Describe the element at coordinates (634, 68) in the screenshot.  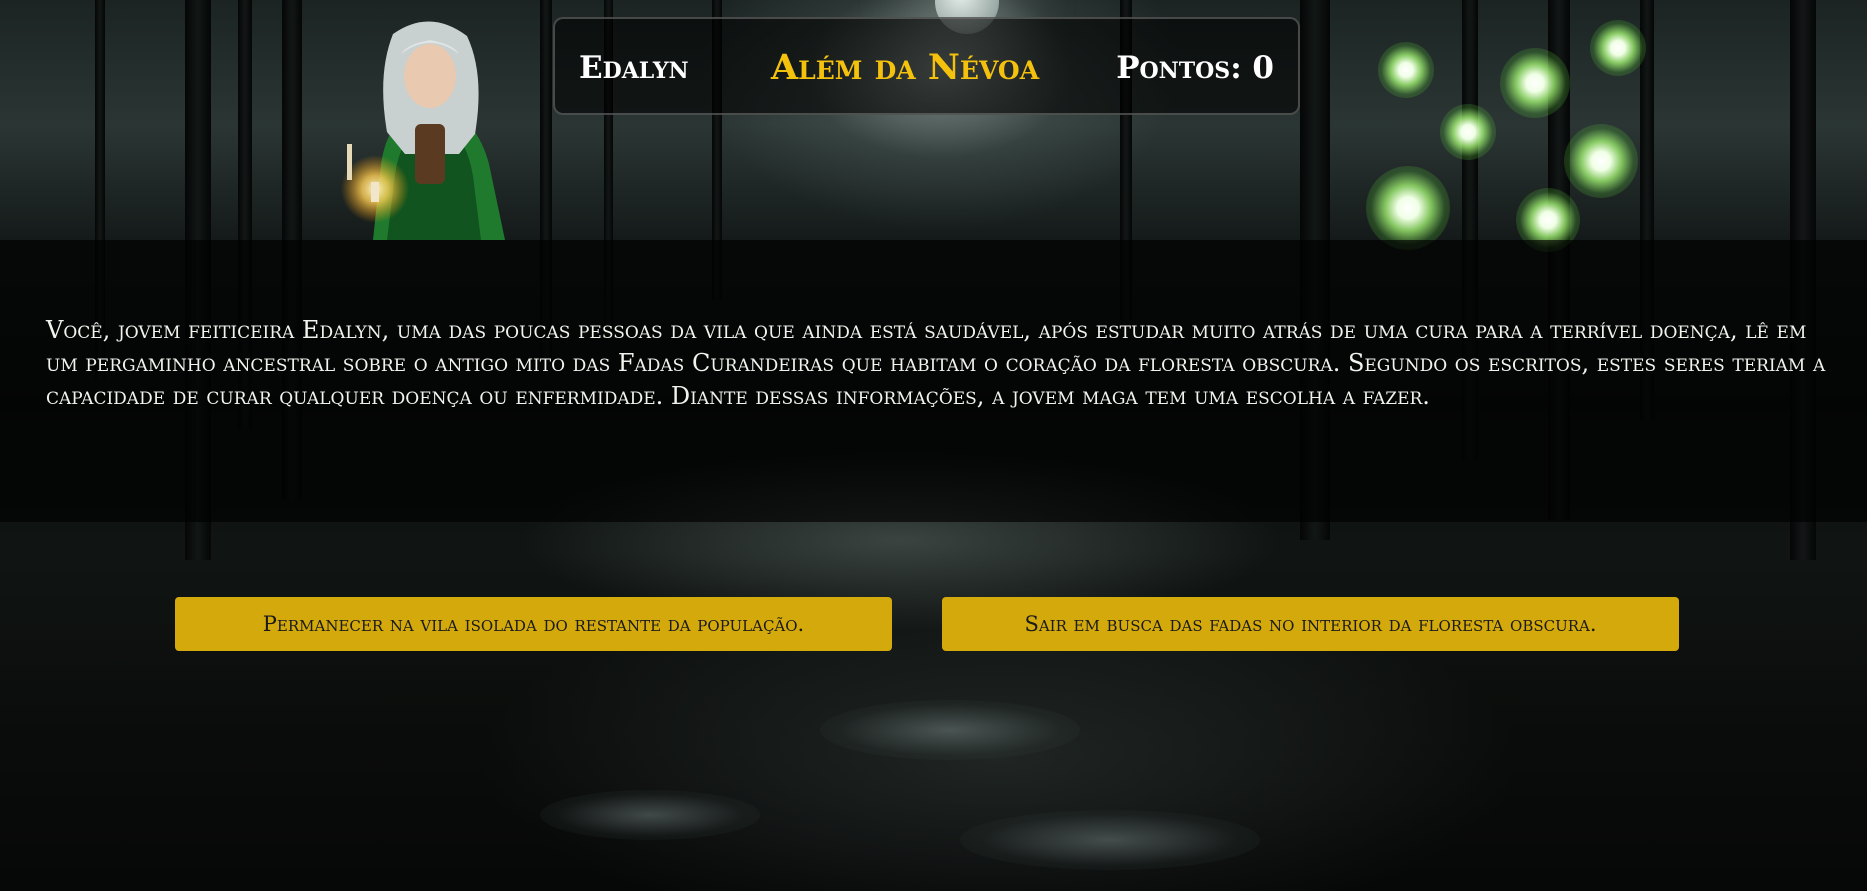
I see `character-name: Edalyn` at that location.